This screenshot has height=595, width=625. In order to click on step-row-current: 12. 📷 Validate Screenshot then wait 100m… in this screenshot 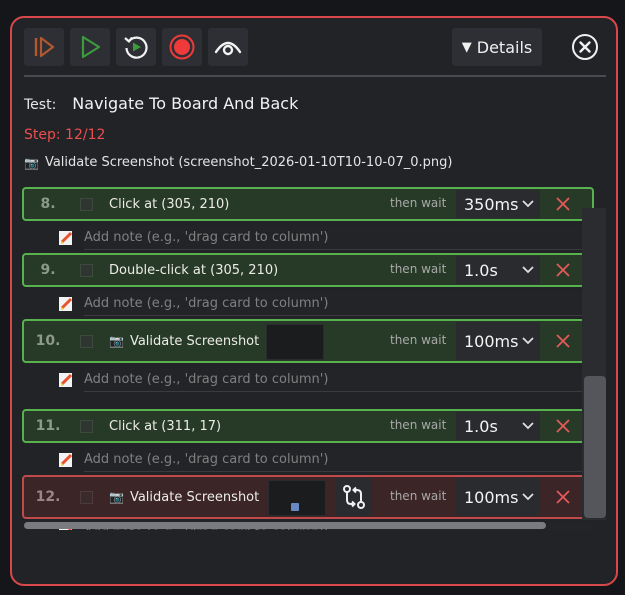, I will do `click(308, 497)`.